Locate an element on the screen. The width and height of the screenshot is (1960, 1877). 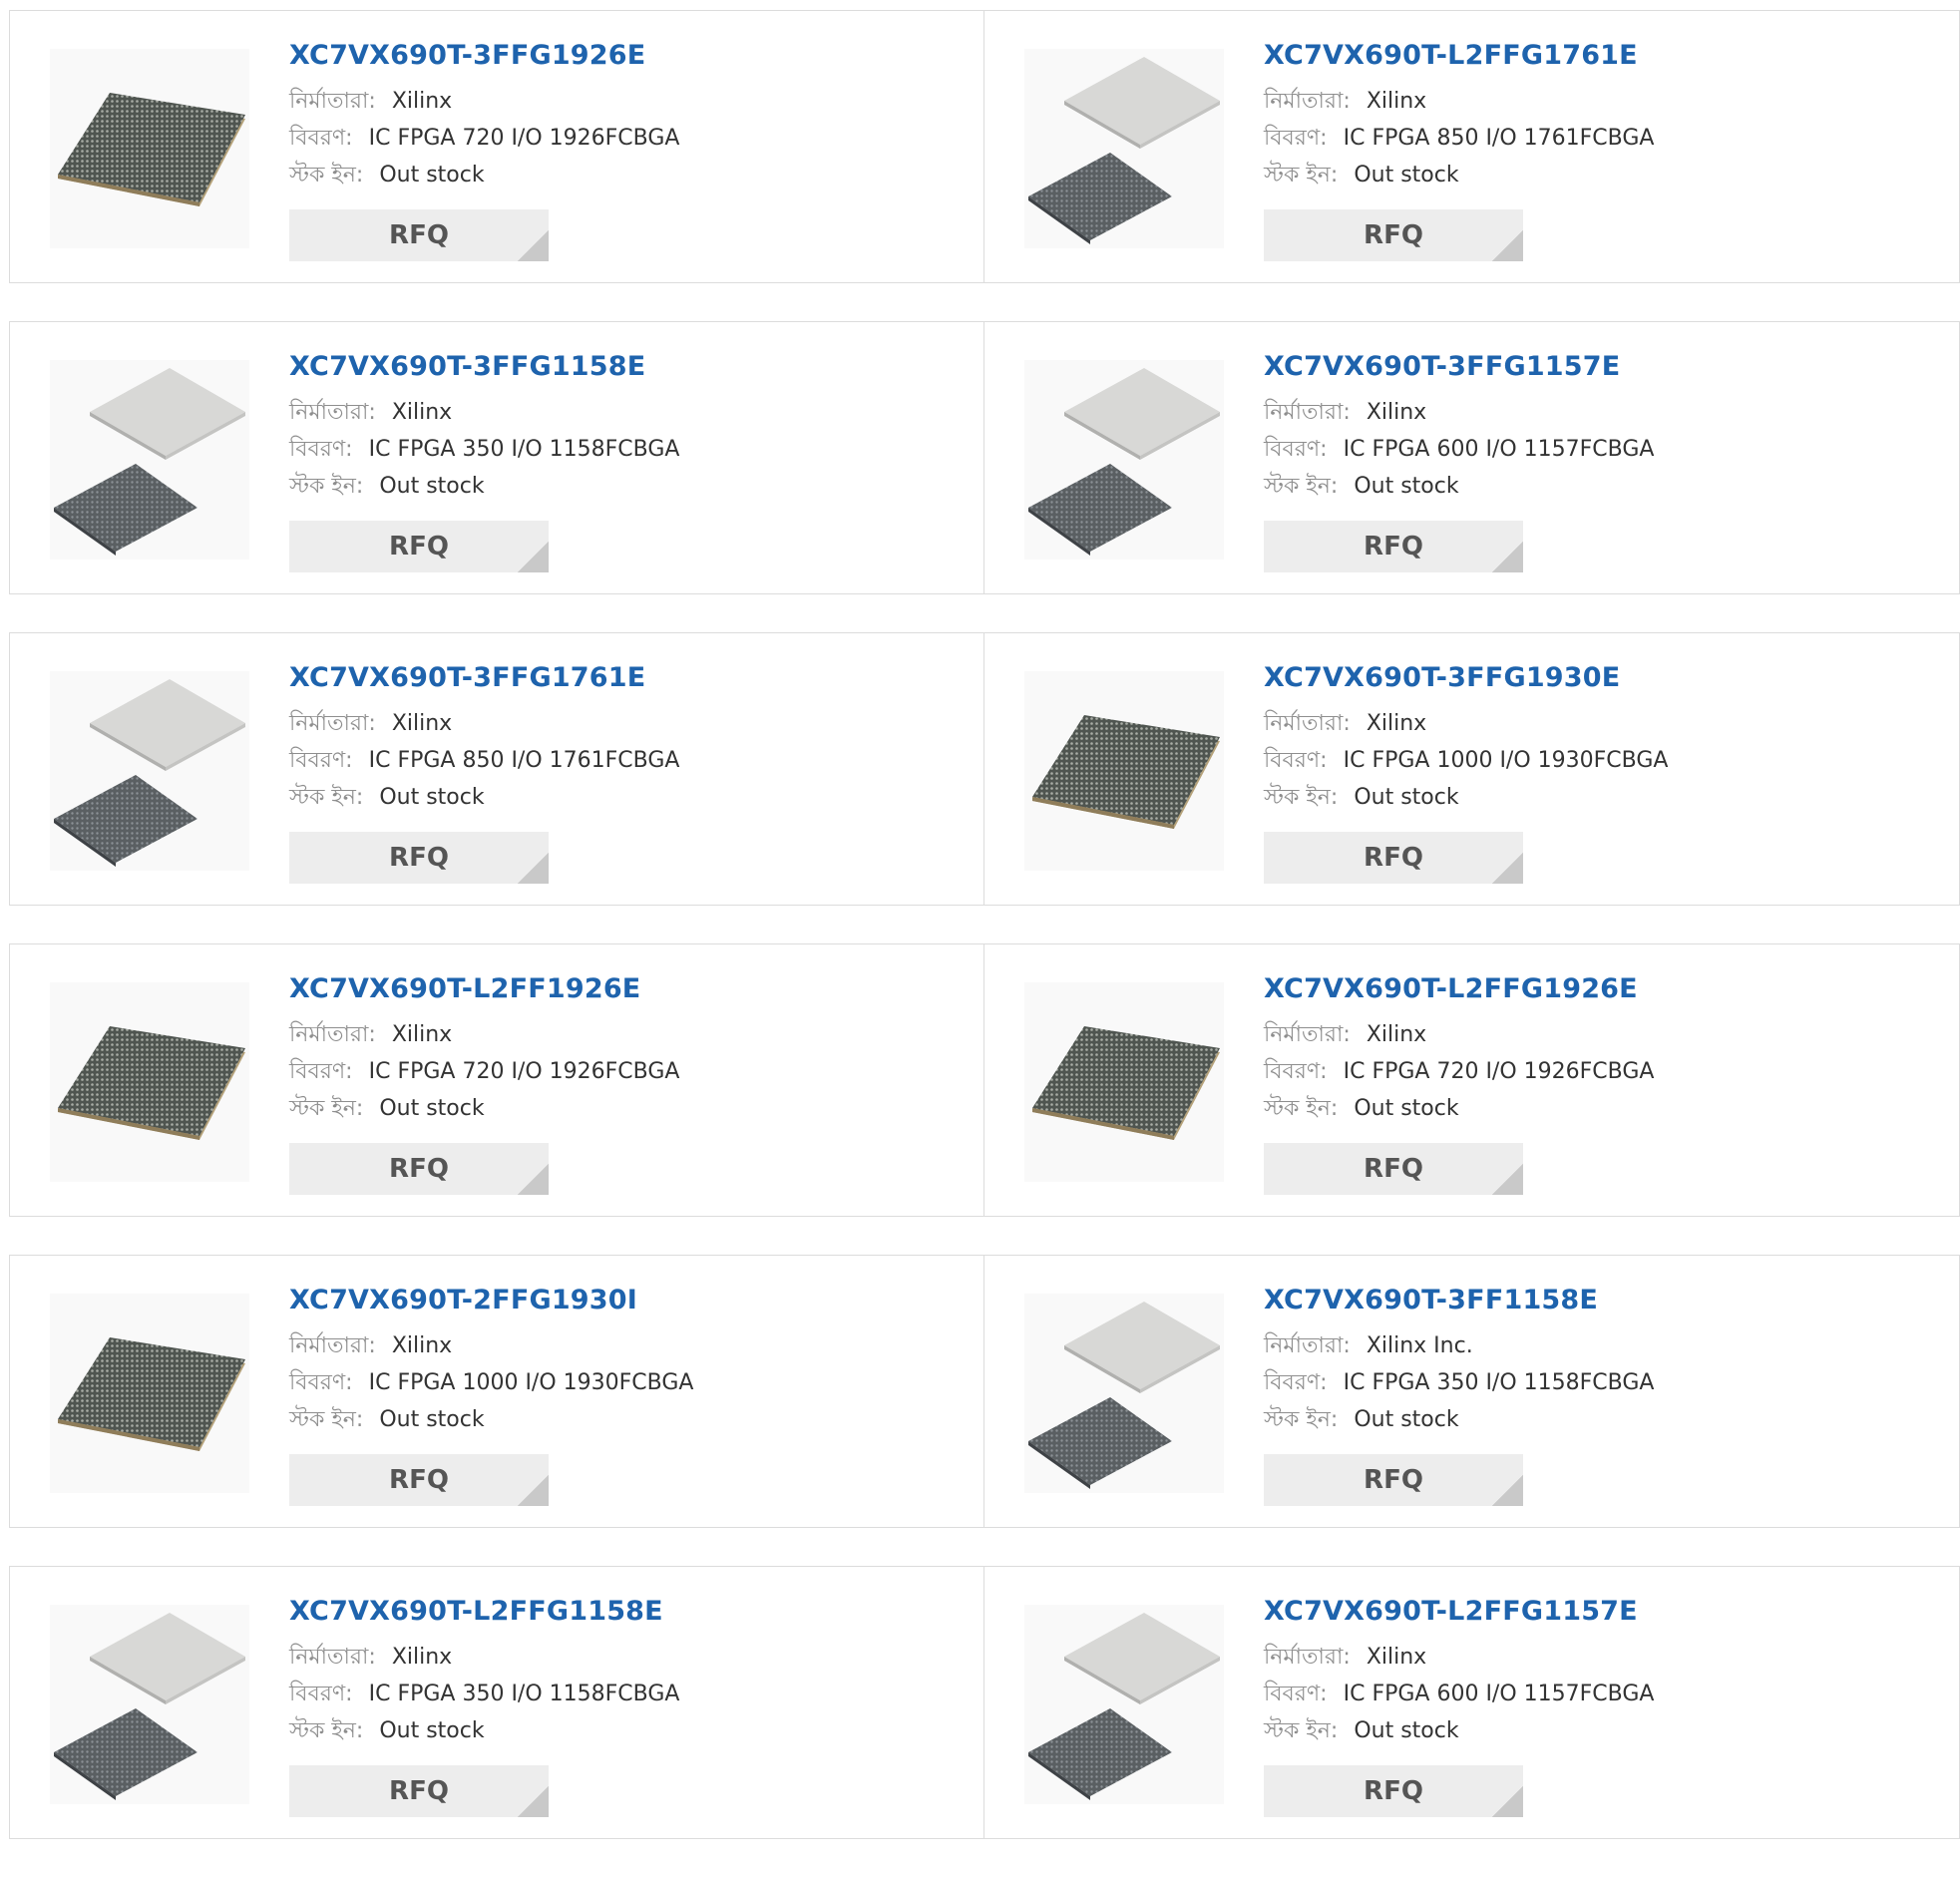
part-number-link: XC7VX690T-L2FFG1158E is located at coordinates (484, 1612).